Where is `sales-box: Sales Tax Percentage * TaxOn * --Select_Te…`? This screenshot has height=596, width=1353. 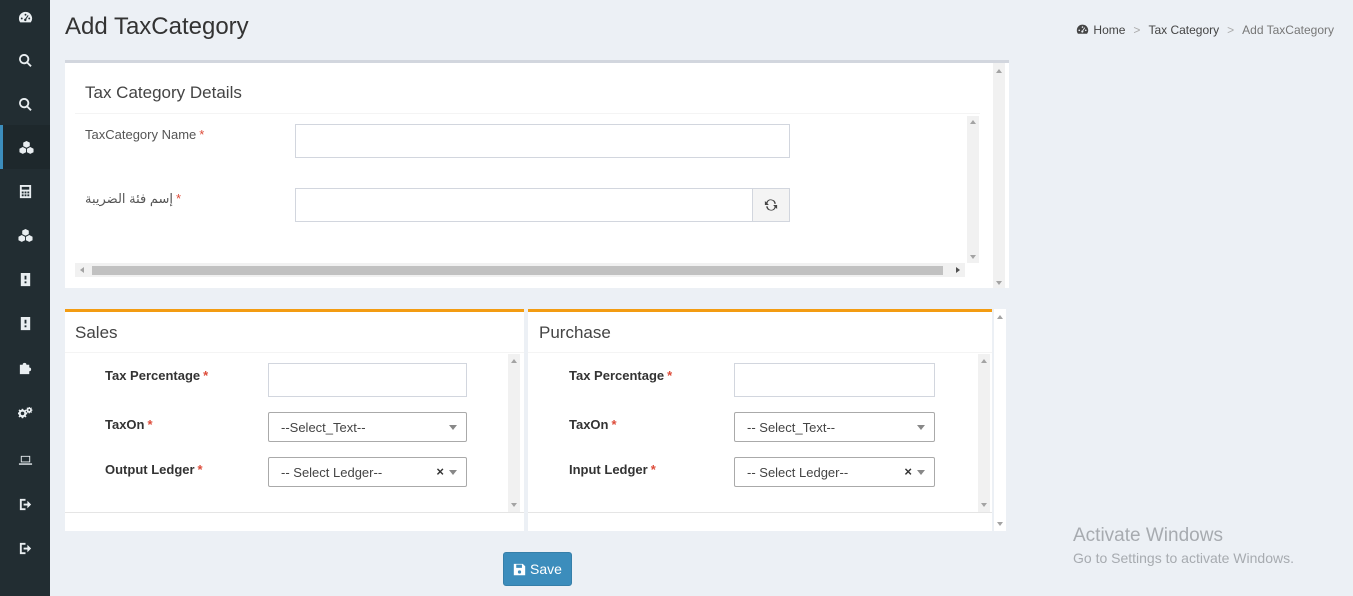
sales-box: Sales Tax Percentage * TaxOn * --Select_Te… is located at coordinates (294, 420).